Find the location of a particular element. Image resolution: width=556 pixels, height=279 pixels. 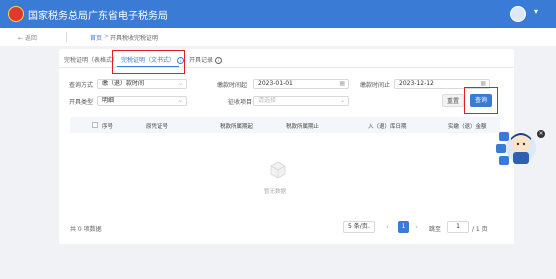

page-size-select: 5 条/页 ⌄ is located at coordinates (359, 227).